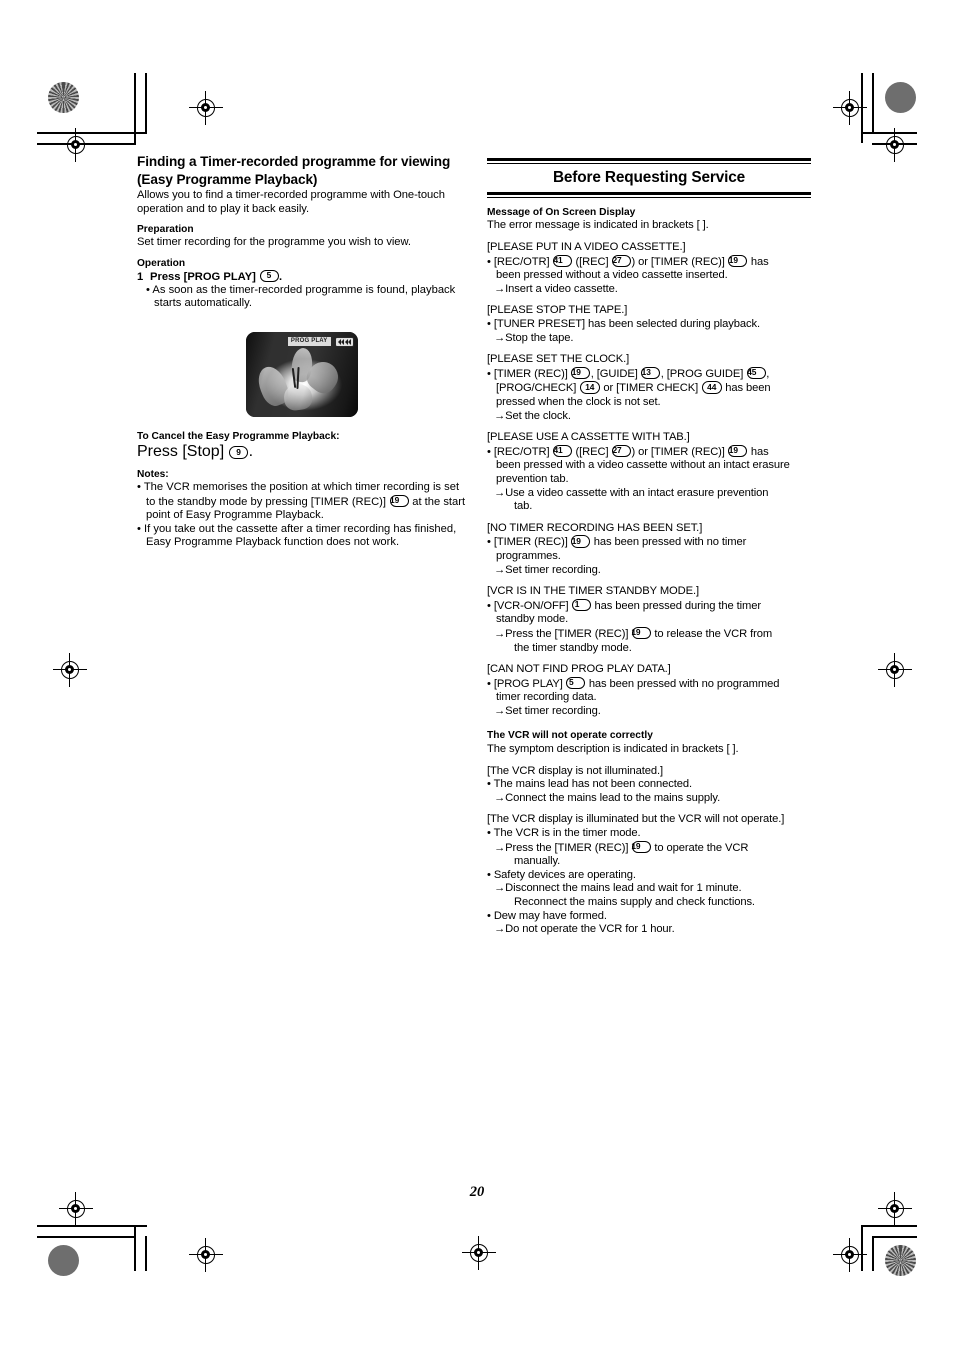 The width and height of the screenshot is (954, 1351). What do you see at coordinates (768, 373) in the screenshot?
I see `osd-cause-3-mid3: ,` at bounding box center [768, 373].